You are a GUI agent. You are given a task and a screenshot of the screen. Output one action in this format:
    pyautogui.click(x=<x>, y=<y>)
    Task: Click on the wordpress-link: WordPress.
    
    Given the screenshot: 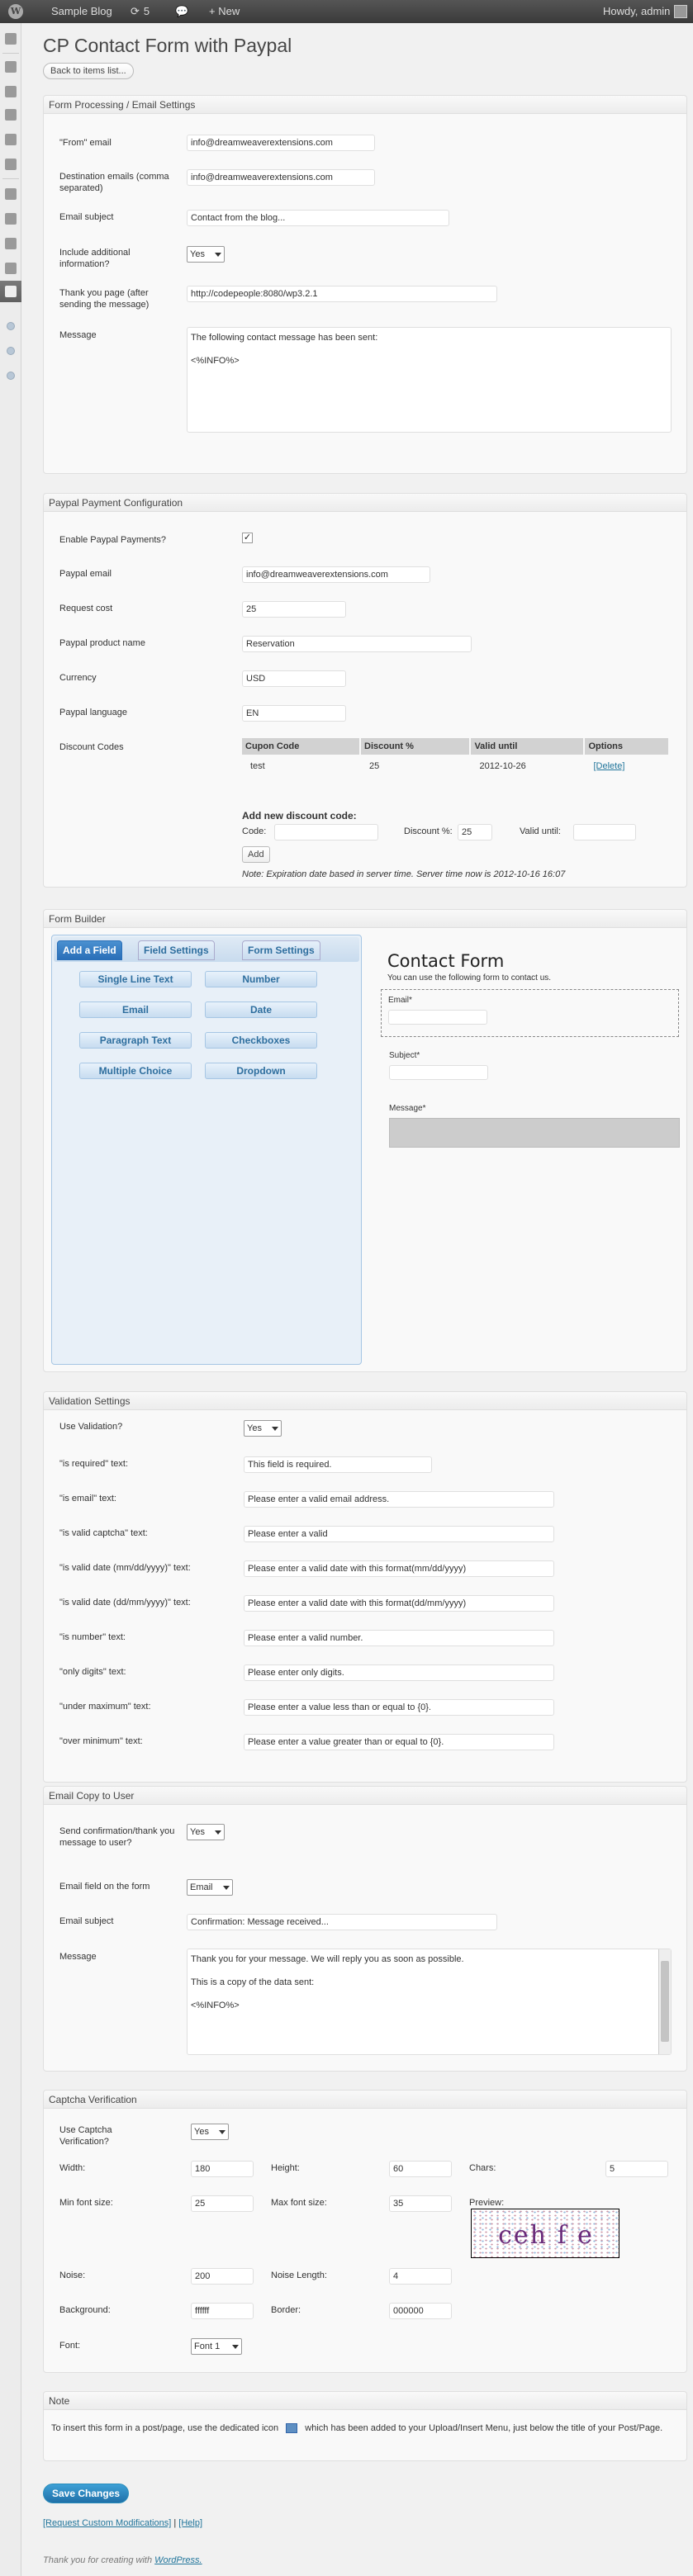 What is the action you would take?
    pyautogui.click(x=178, y=2560)
    